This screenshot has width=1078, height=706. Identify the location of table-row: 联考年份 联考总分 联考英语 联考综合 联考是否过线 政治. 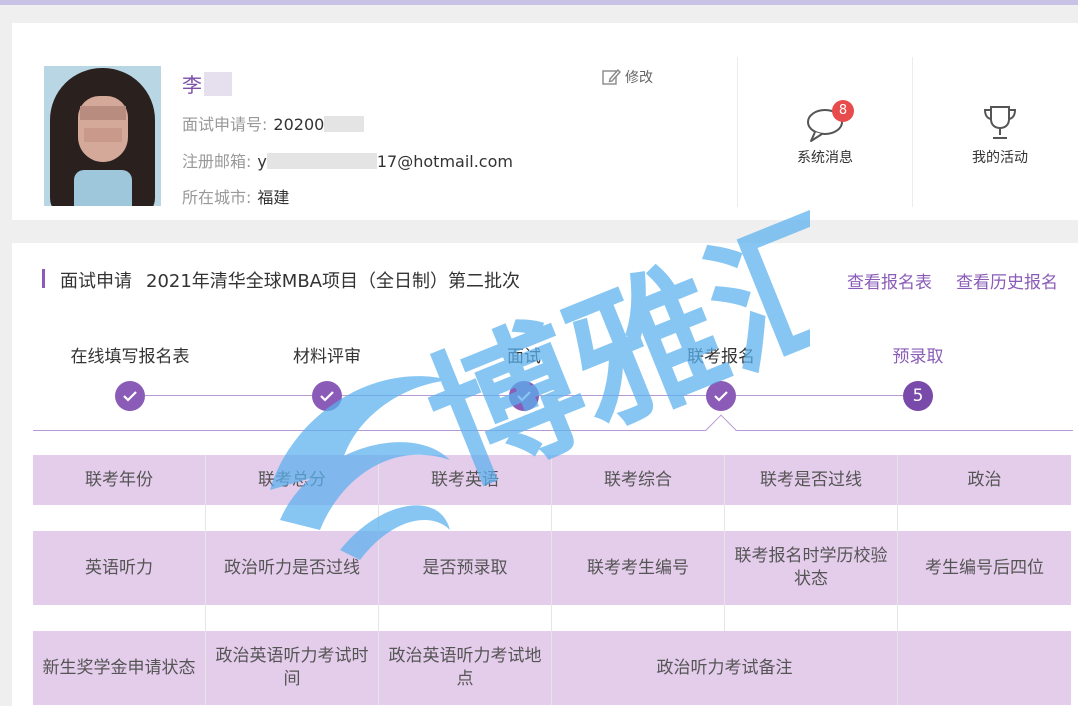
(555, 480).